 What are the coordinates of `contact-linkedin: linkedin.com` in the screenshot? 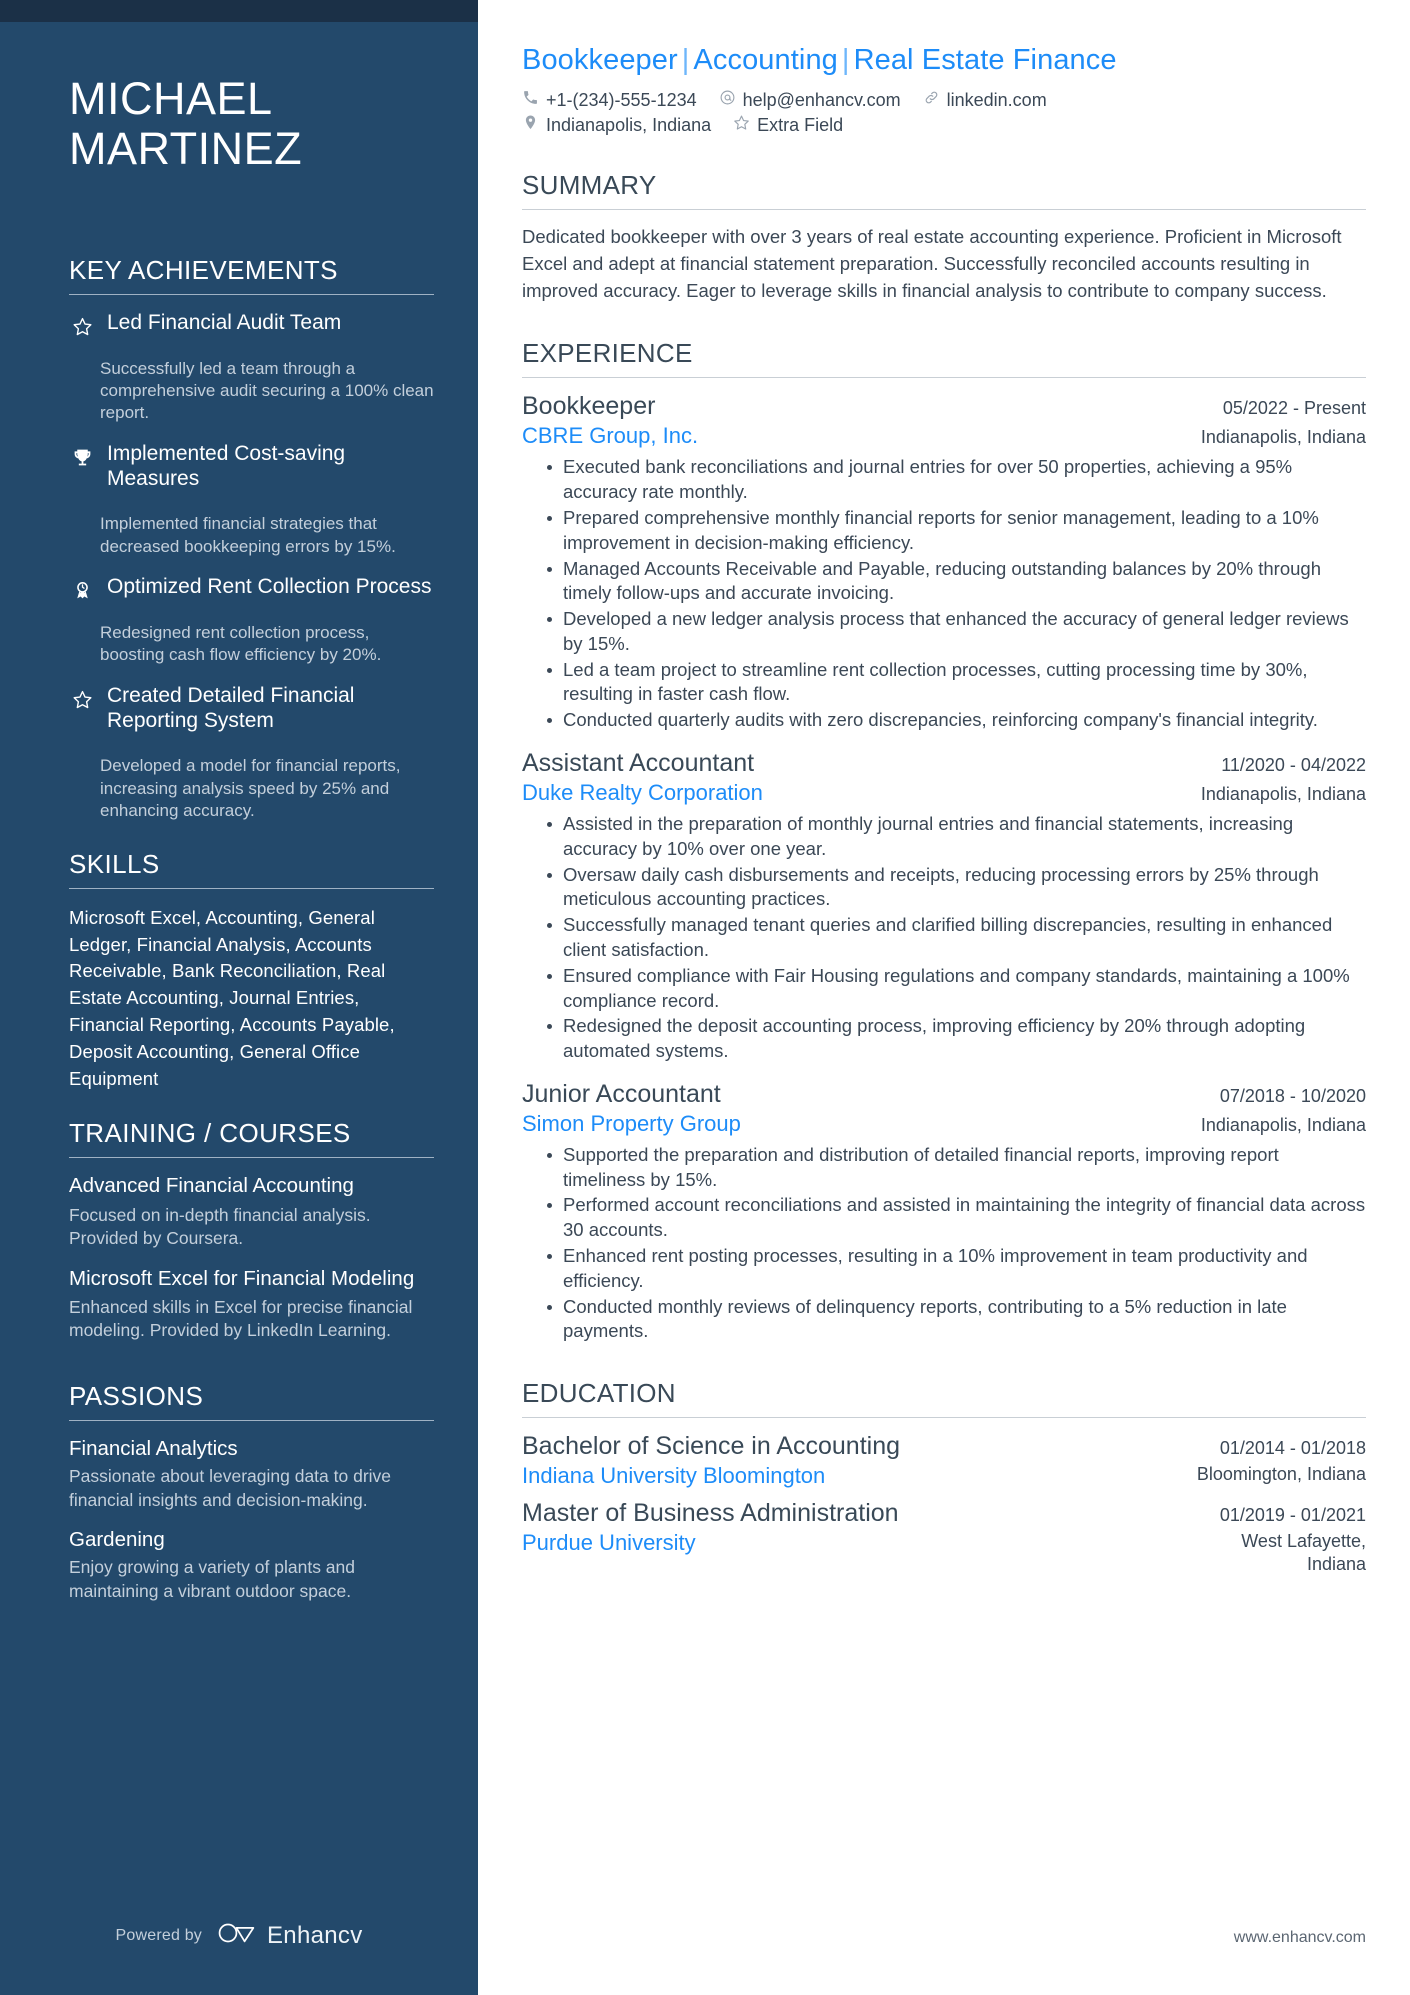 It's located at (985, 100).